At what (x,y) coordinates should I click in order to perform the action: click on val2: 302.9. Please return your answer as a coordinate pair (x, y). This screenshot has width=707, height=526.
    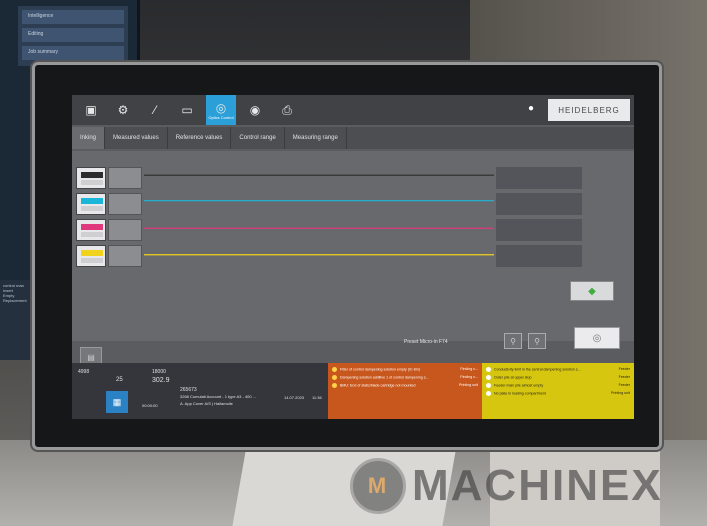
    Looking at the image, I should click on (161, 380).